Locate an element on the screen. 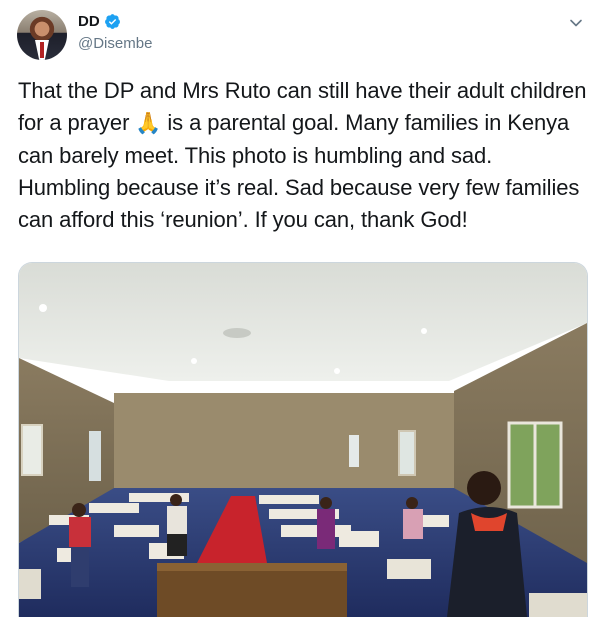 This screenshot has width=605, height=617. chevron-down-icon is located at coordinates (576, 23).